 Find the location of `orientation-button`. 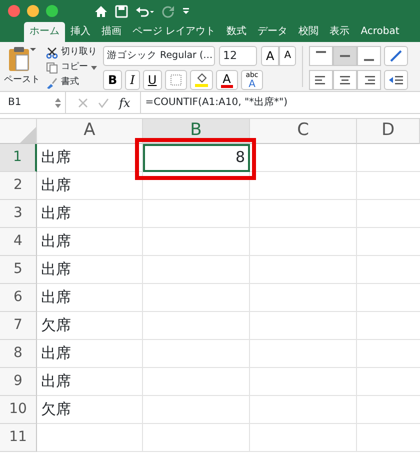

orientation-button is located at coordinates (396, 56).